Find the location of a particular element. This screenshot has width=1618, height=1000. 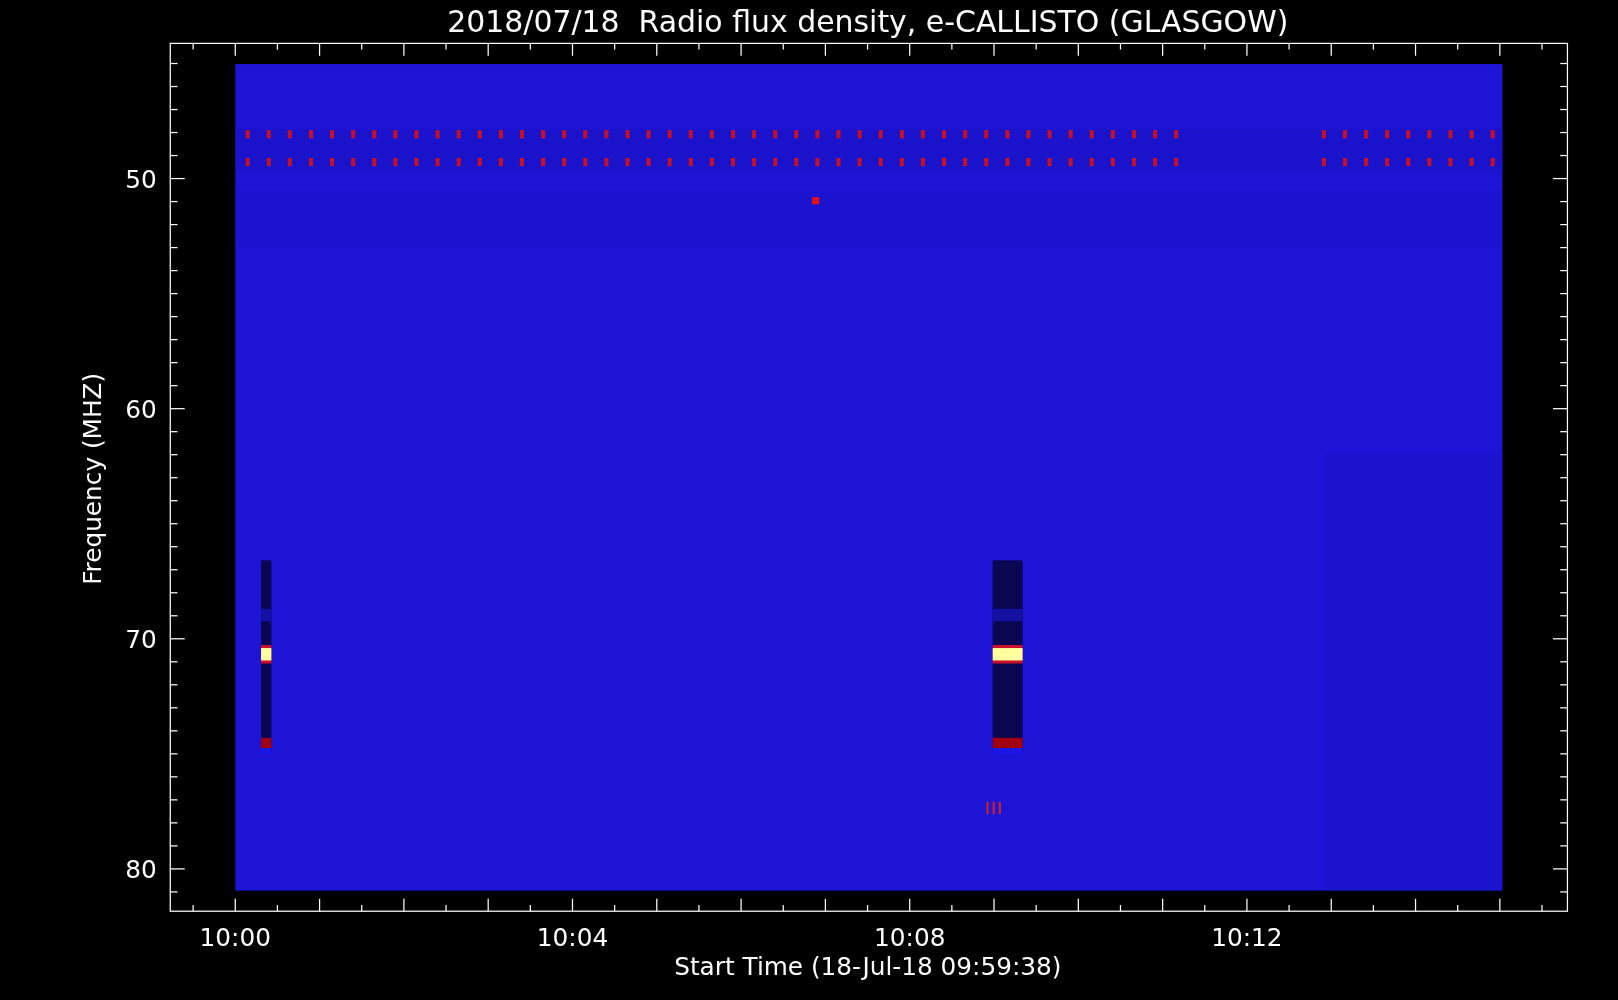

y-tick-label: 50 is located at coordinates (141, 179).